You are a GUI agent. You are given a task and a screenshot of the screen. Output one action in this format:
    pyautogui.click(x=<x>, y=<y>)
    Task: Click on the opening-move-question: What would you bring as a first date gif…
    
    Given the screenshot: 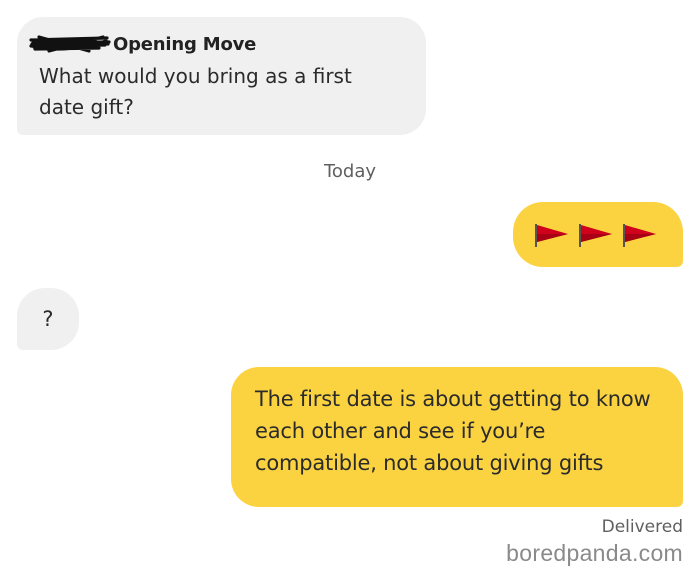 What is the action you would take?
    pyautogui.click(x=195, y=91)
    